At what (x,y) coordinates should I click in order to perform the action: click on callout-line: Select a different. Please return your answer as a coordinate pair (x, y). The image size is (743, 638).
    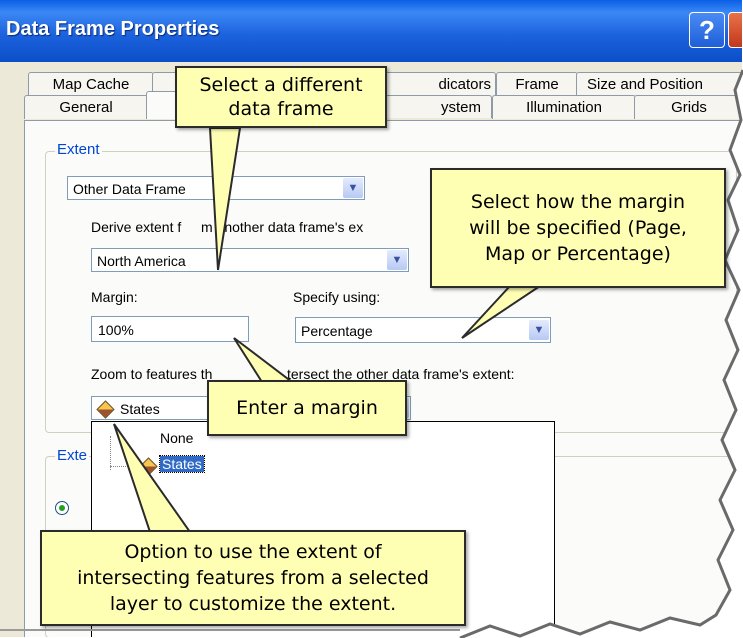
    Looking at the image, I should click on (281, 85).